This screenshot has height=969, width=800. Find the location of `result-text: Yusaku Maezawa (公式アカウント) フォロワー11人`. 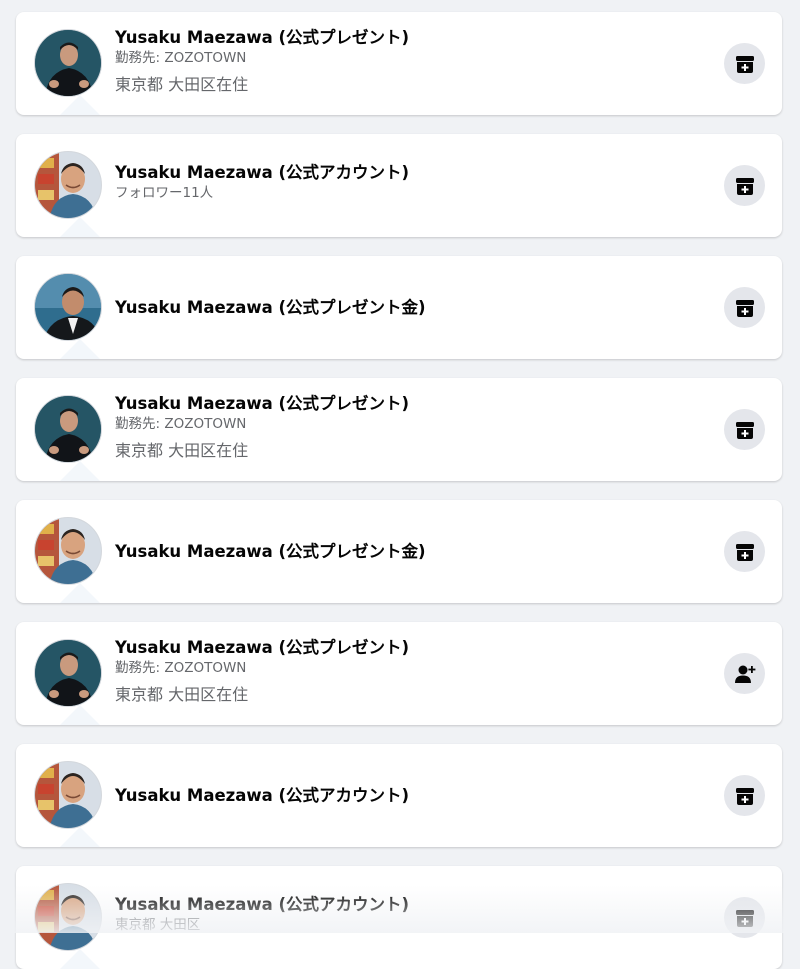

result-text: Yusaku Maezawa (公式アカウント) フォロワー11人 is located at coordinates (403, 185).